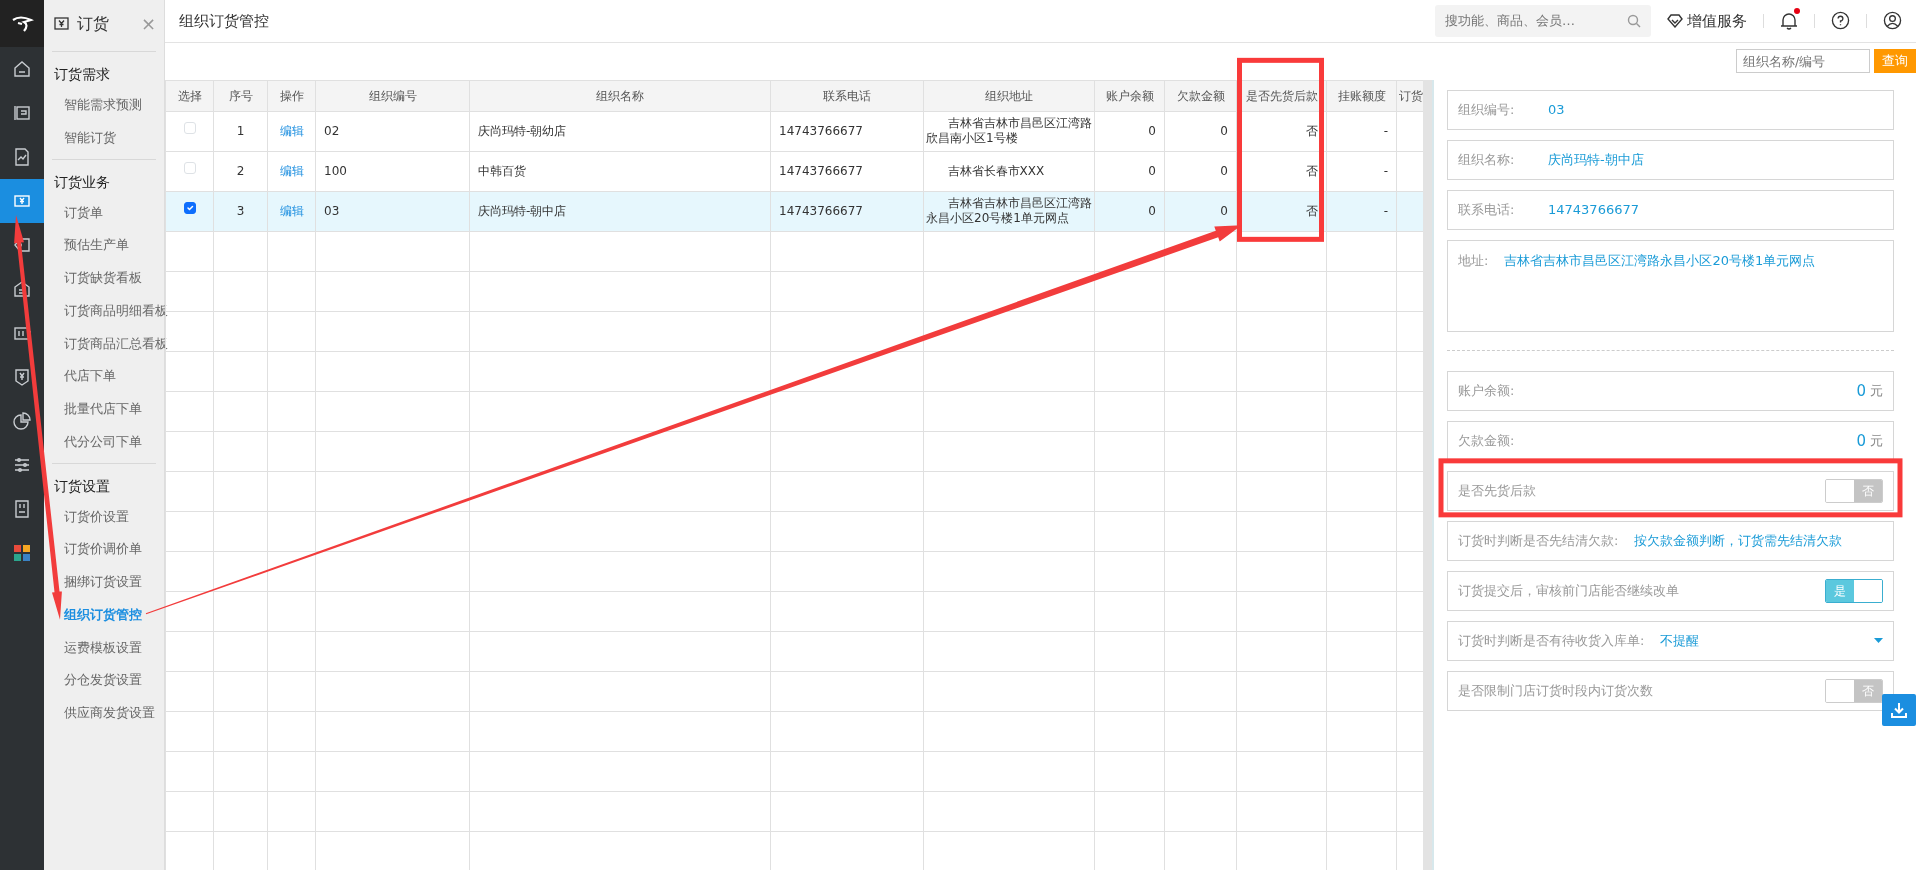 This screenshot has width=1916, height=870. What do you see at coordinates (22, 509) in the screenshot?
I see `report-icon` at bounding box center [22, 509].